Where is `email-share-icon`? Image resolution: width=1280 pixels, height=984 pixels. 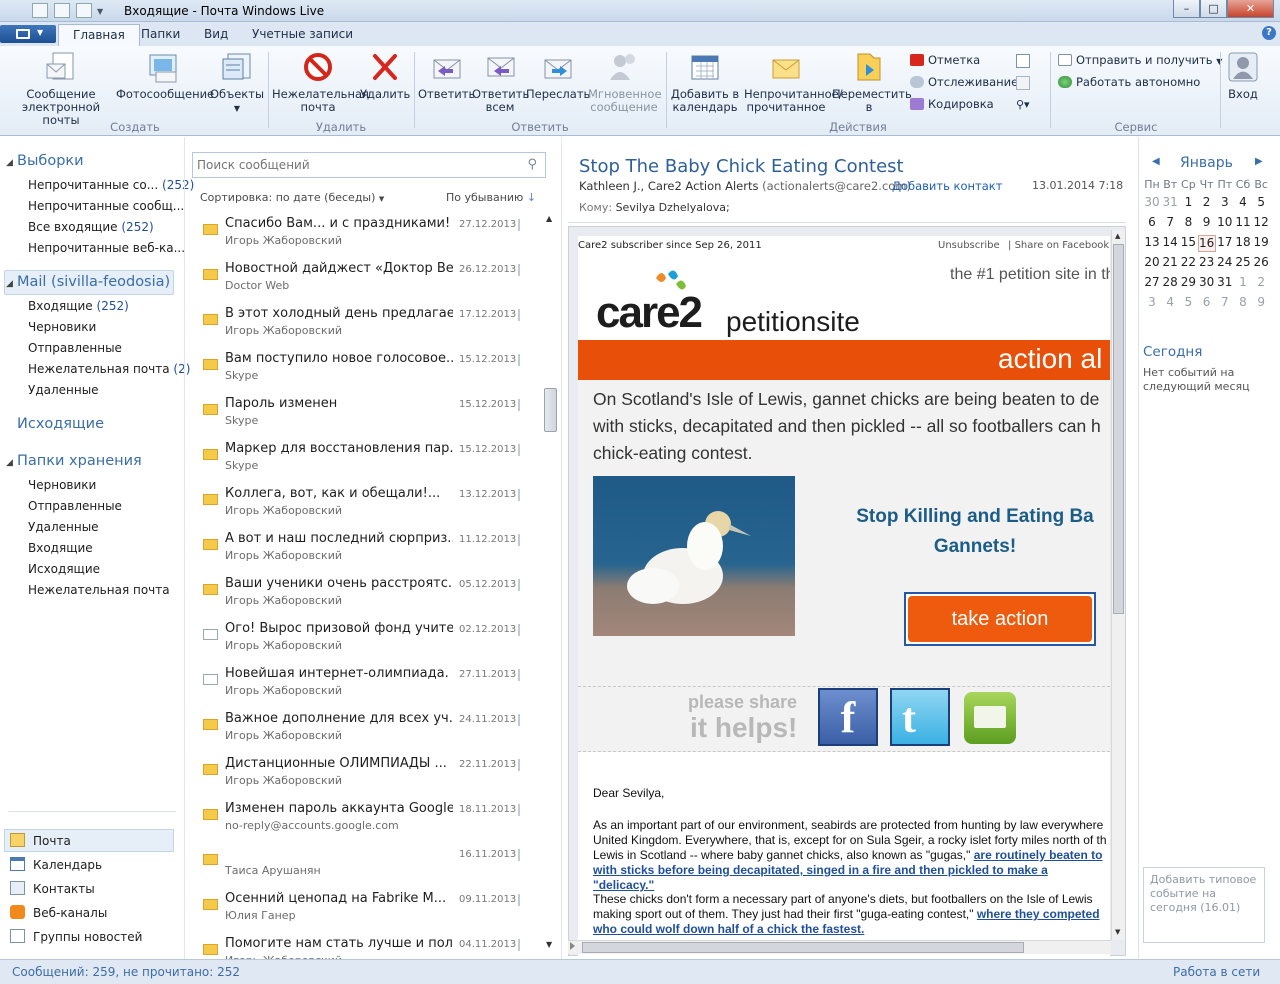 email-share-icon is located at coordinates (990, 718).